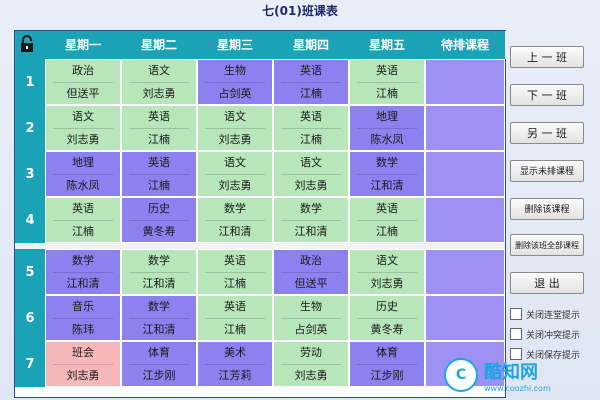 Image resolution: width=600 pixels, height=400 pixels. What do you see at coordinates (83, 364) in the screenshot?
I see `timetable-cell: 班会 刘志勇` at bounding box center [83, 364].